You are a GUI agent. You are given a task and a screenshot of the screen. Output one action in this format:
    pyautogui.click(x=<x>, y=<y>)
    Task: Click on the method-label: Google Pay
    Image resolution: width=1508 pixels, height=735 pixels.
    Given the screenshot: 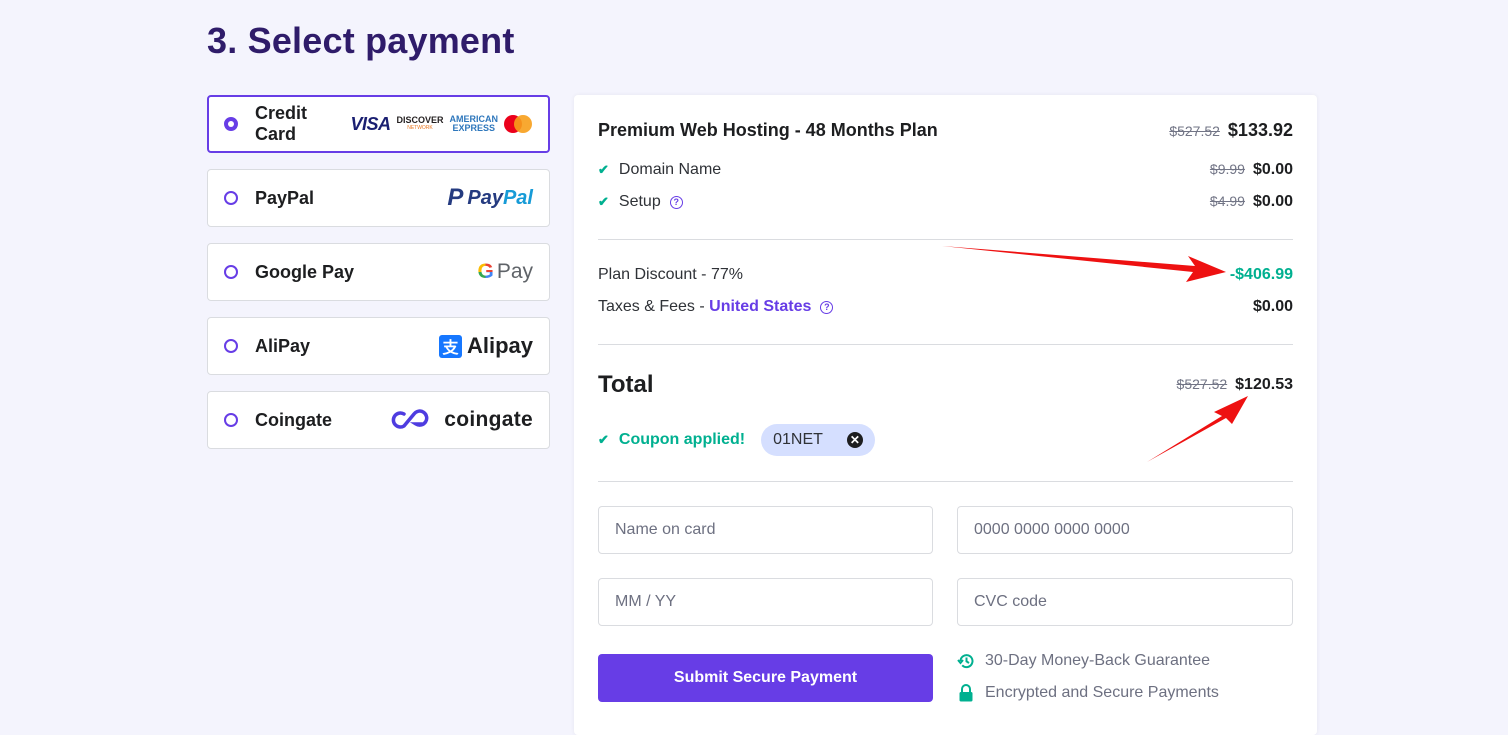 What is the action you would take?
    pyautogui.click(x=305, y=271)
    